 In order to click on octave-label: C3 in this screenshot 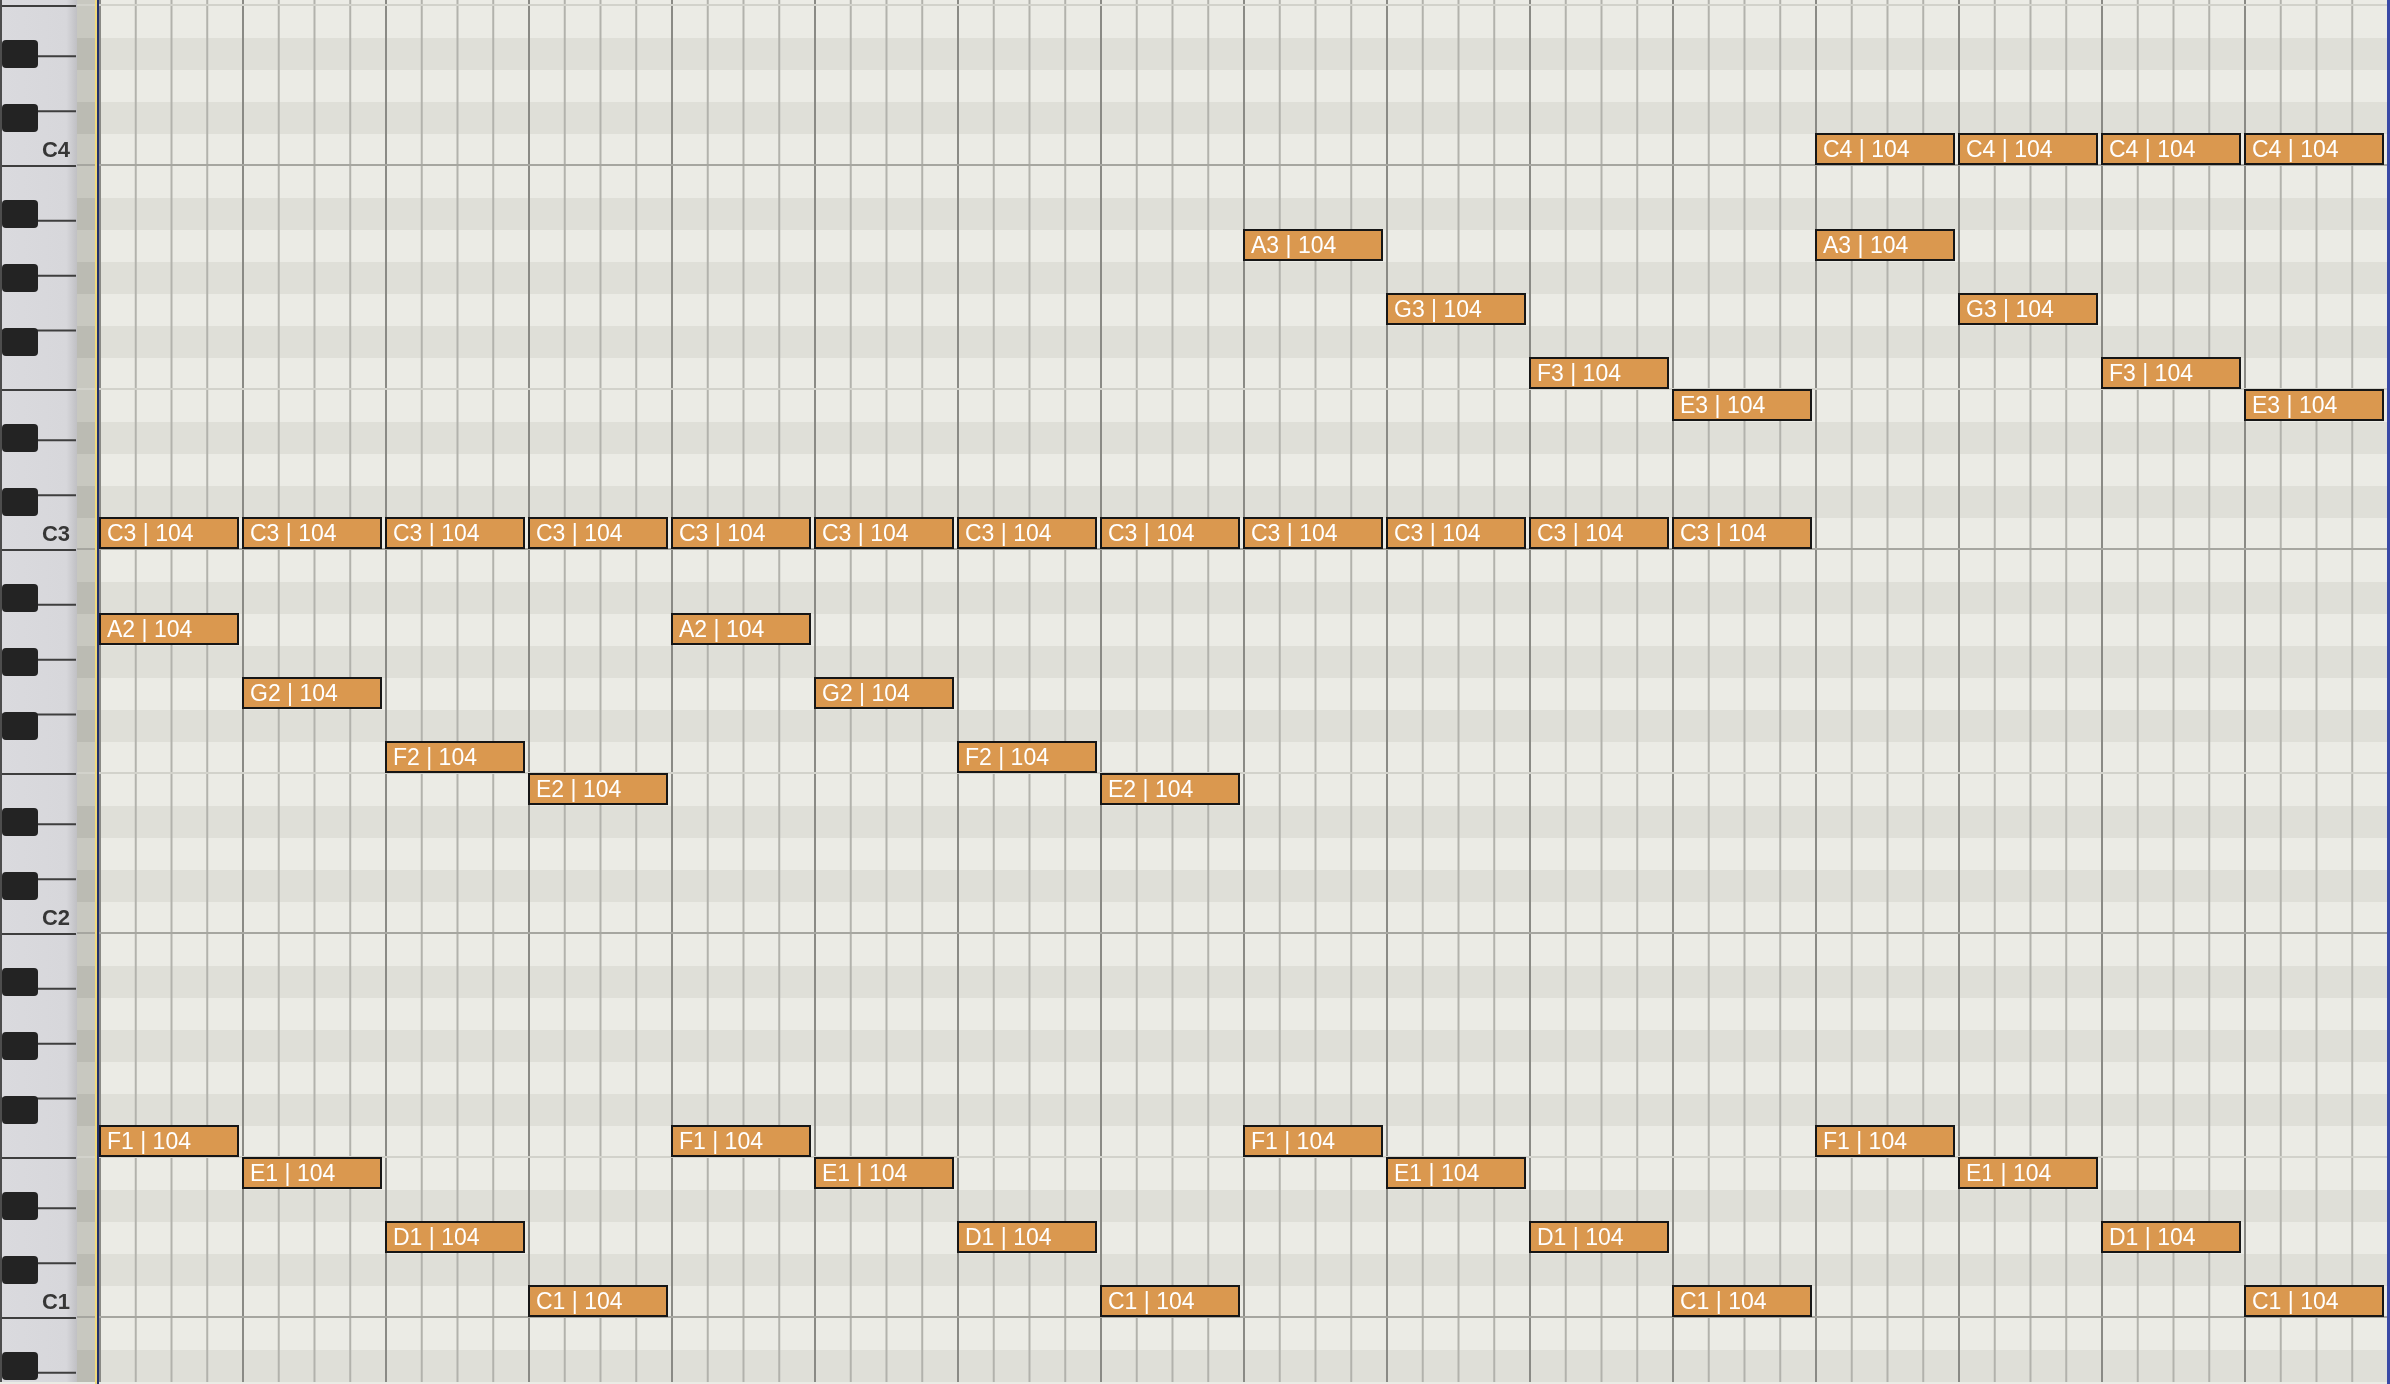, I will do `click(55, 534)`.